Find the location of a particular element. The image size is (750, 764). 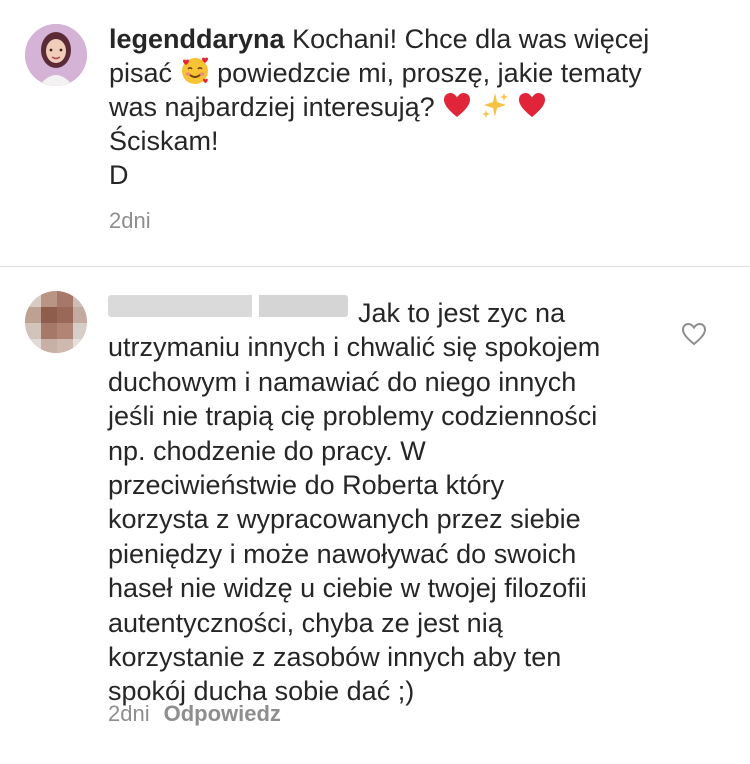

author-avatar-image is located at coordinates (56, 55).